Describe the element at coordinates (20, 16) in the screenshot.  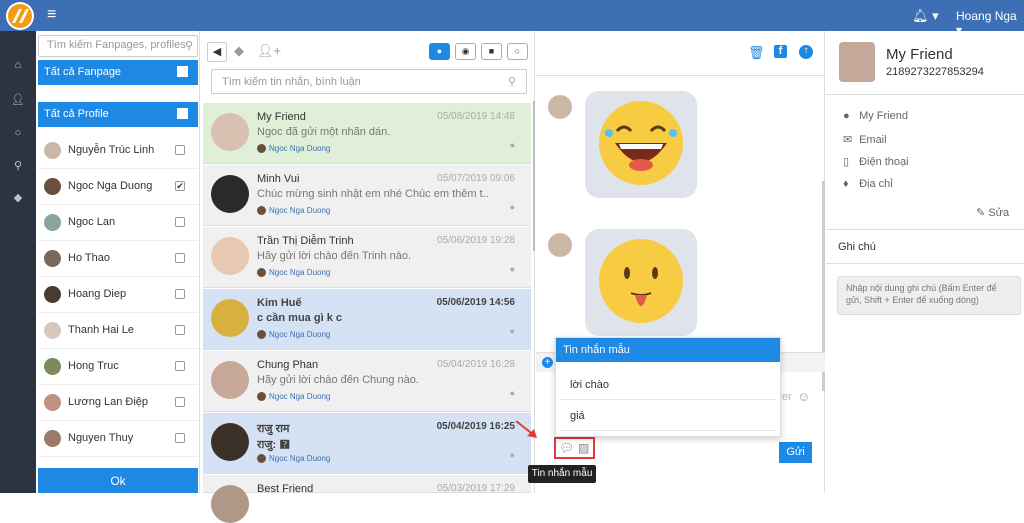
I see `app-logo` at that location.